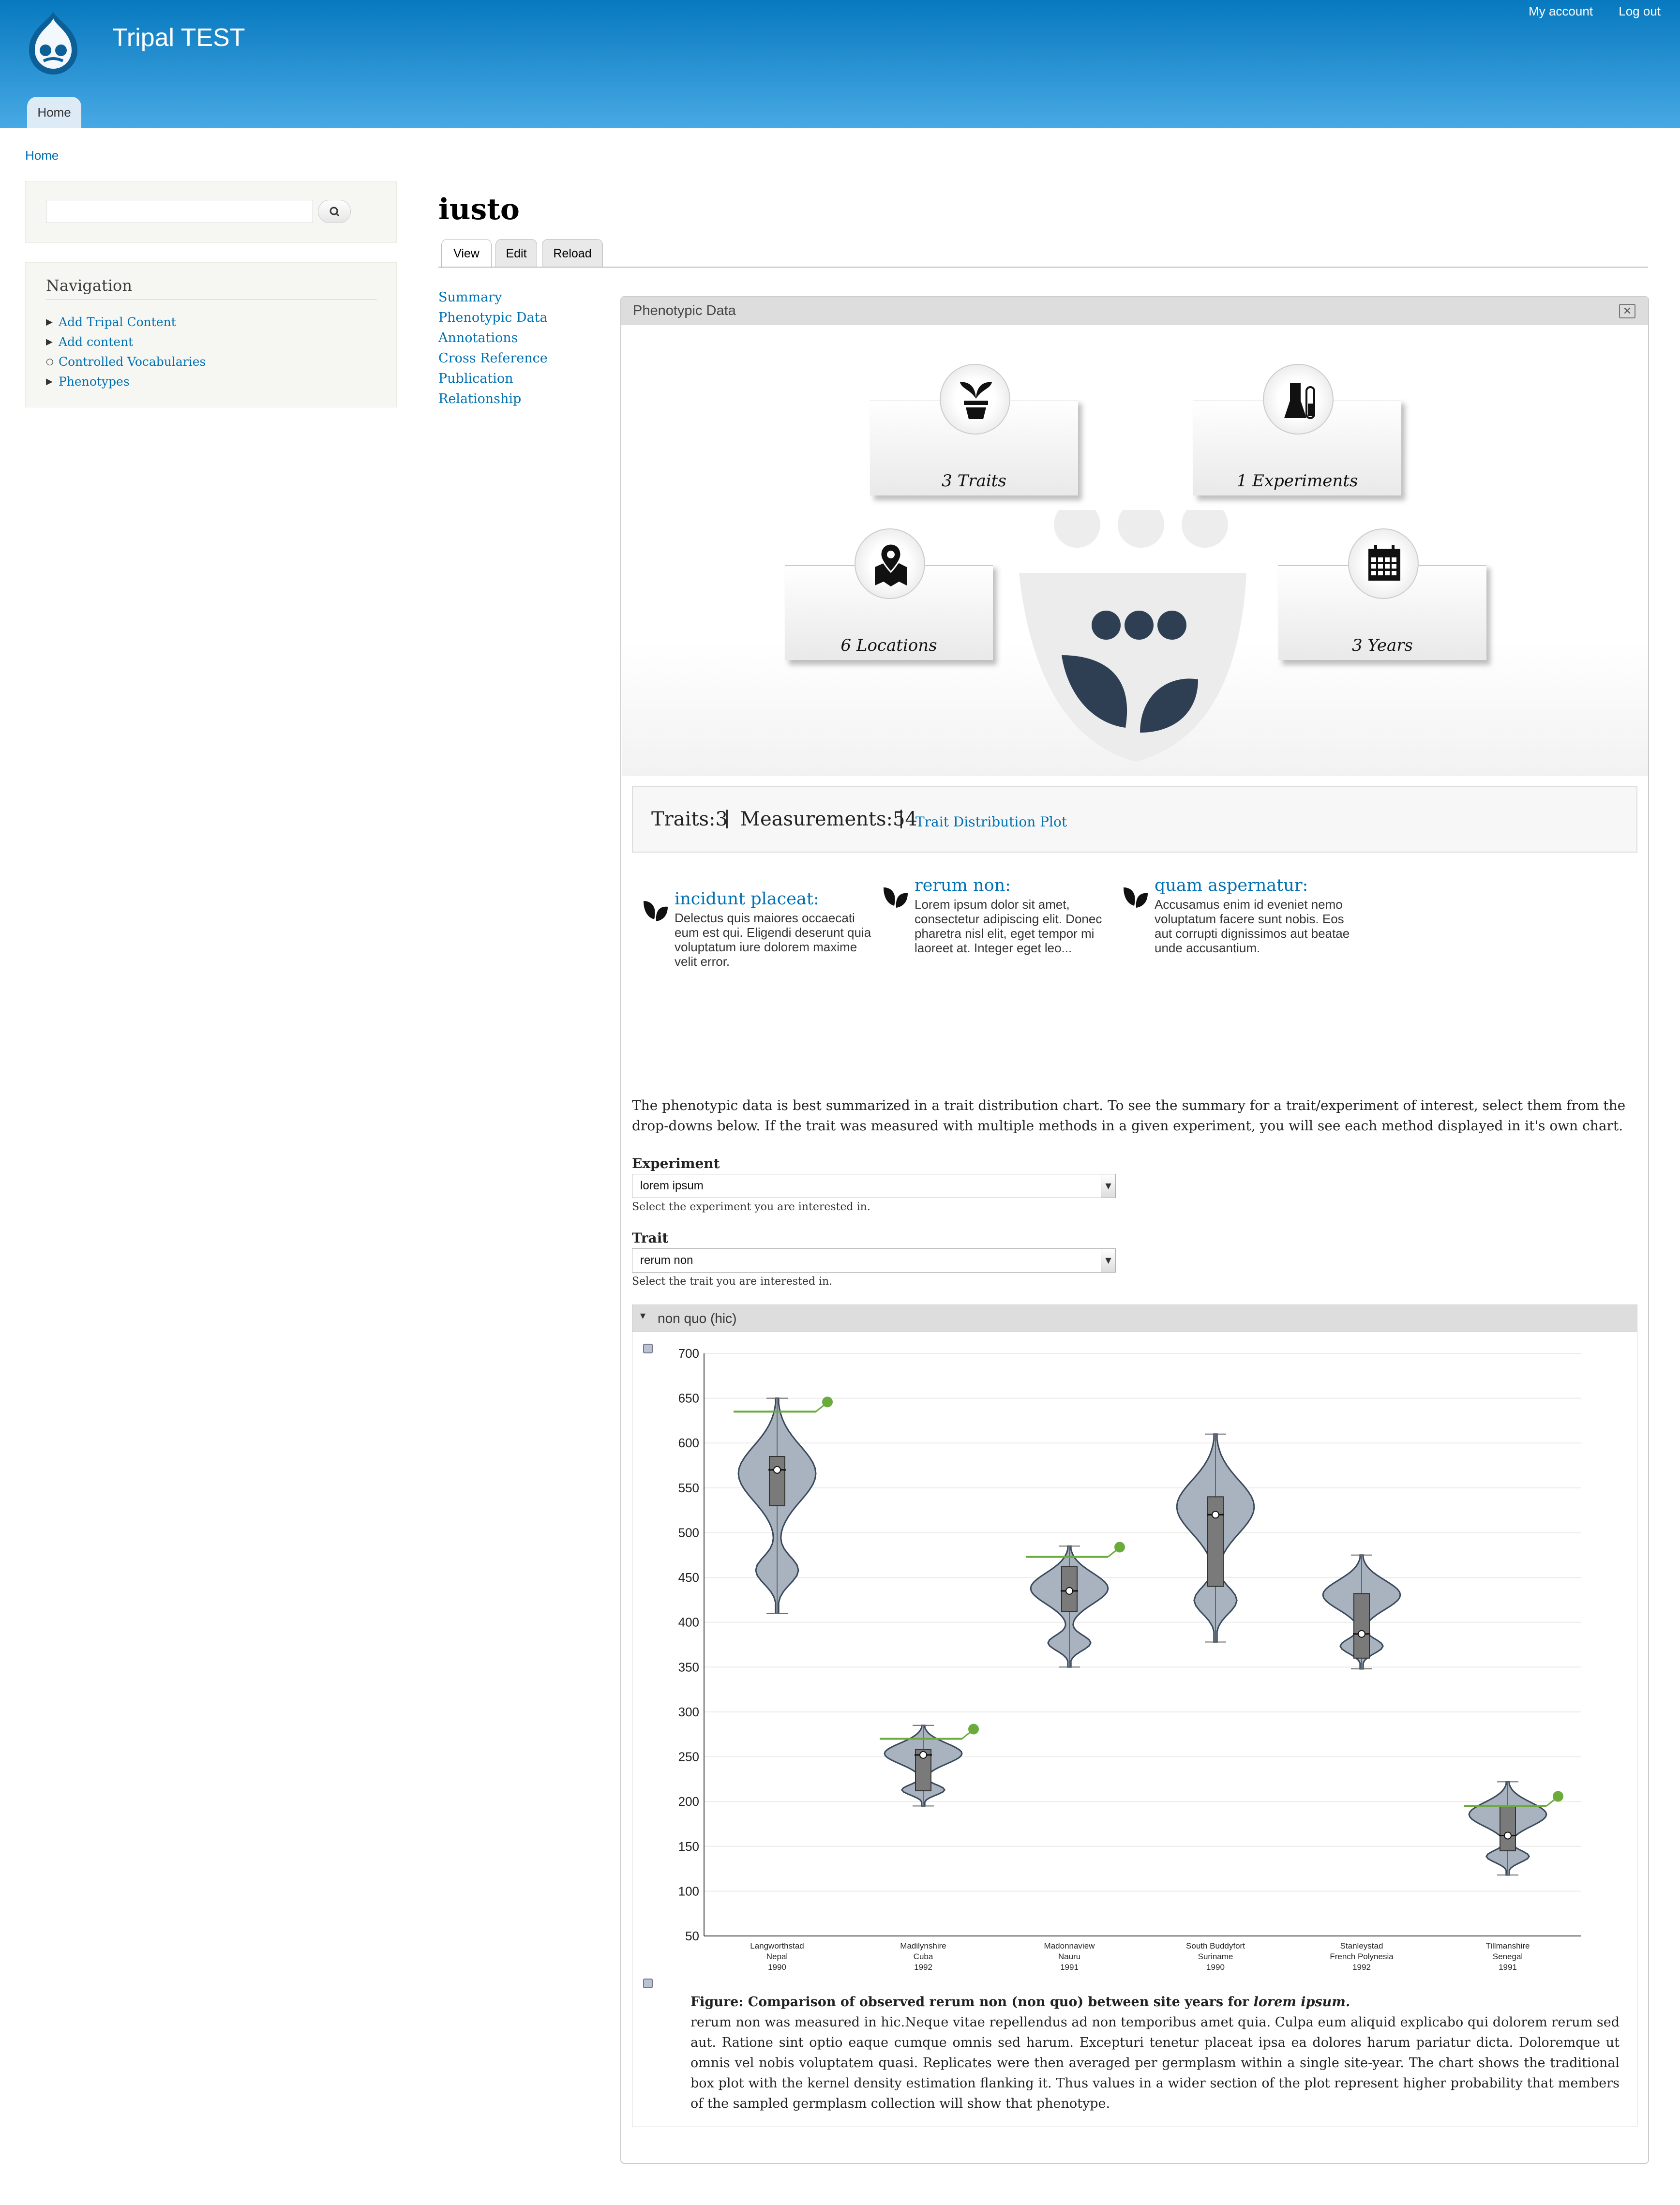  Describe the element at coordinates (689, 1712) in the screenshot. I see `y-tick-label: 300` at that location.